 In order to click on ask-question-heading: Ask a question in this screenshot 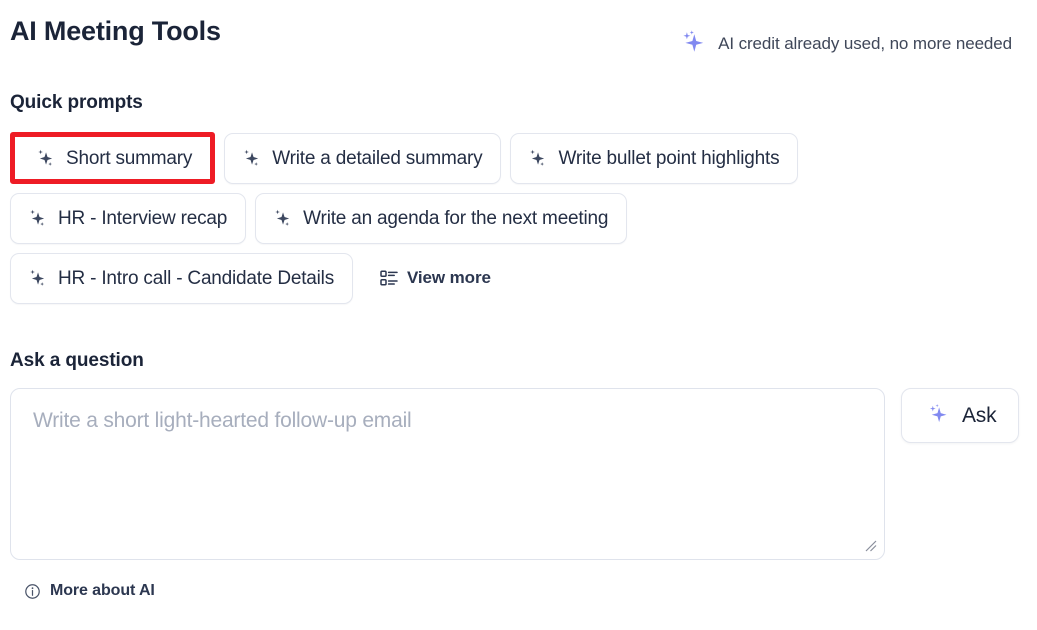, I will do `click(77, 360)`.